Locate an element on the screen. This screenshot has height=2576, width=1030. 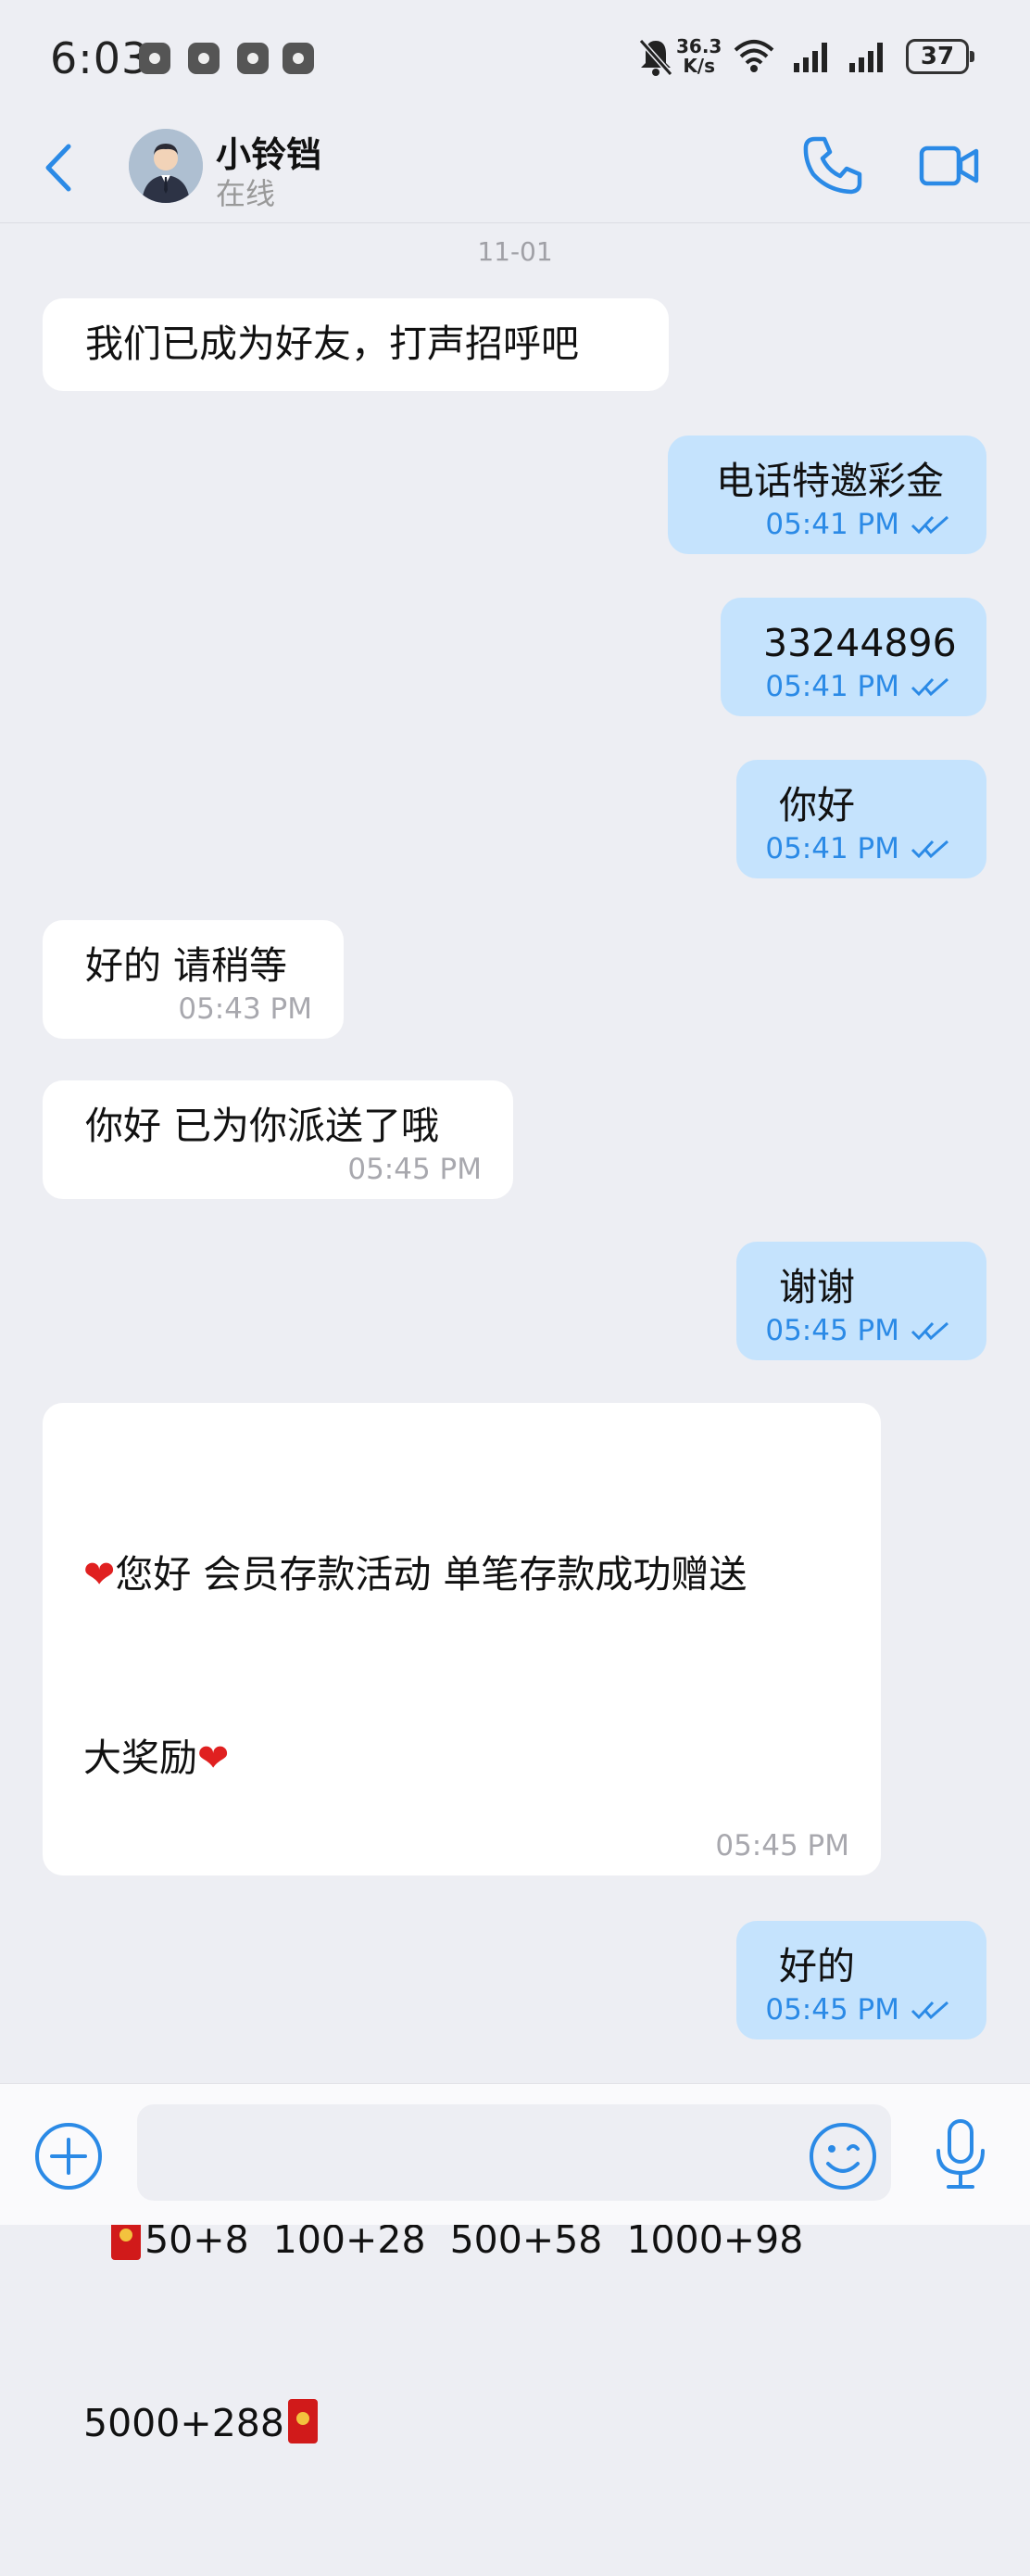
message-text: 谢谢 is located at coordinates (817, 1287).